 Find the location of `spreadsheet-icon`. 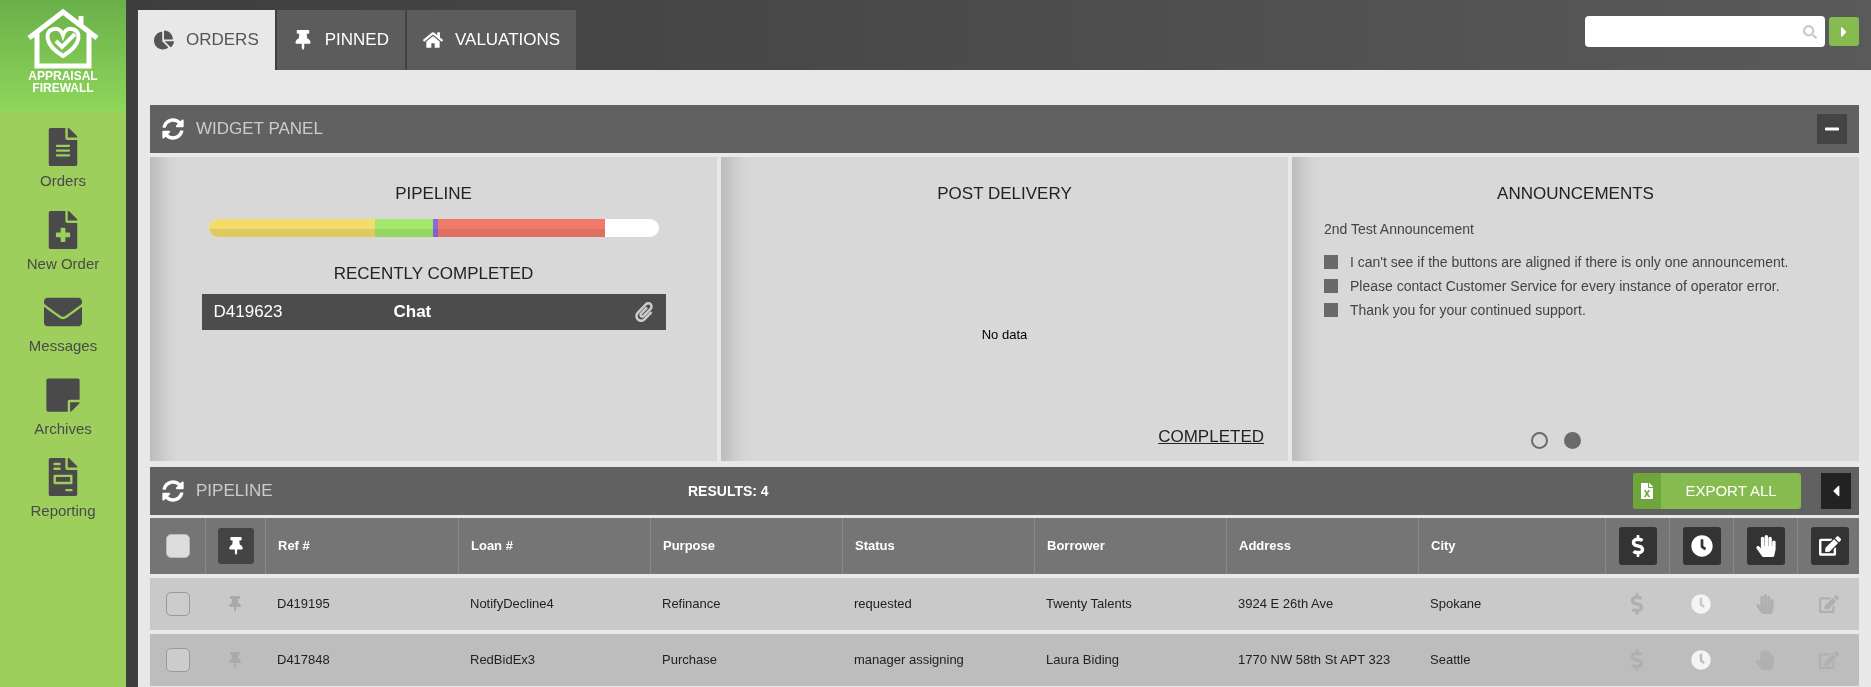

spreadsheet-icon is located at coordinates (1647, 491).